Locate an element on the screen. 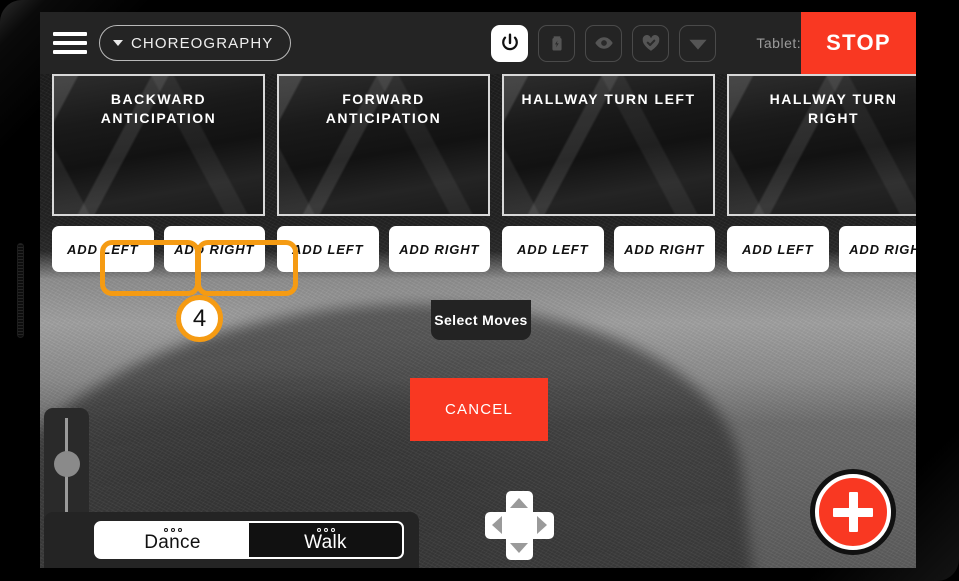  dpad-down-arrow-icon is located at coordinates (519, 548).